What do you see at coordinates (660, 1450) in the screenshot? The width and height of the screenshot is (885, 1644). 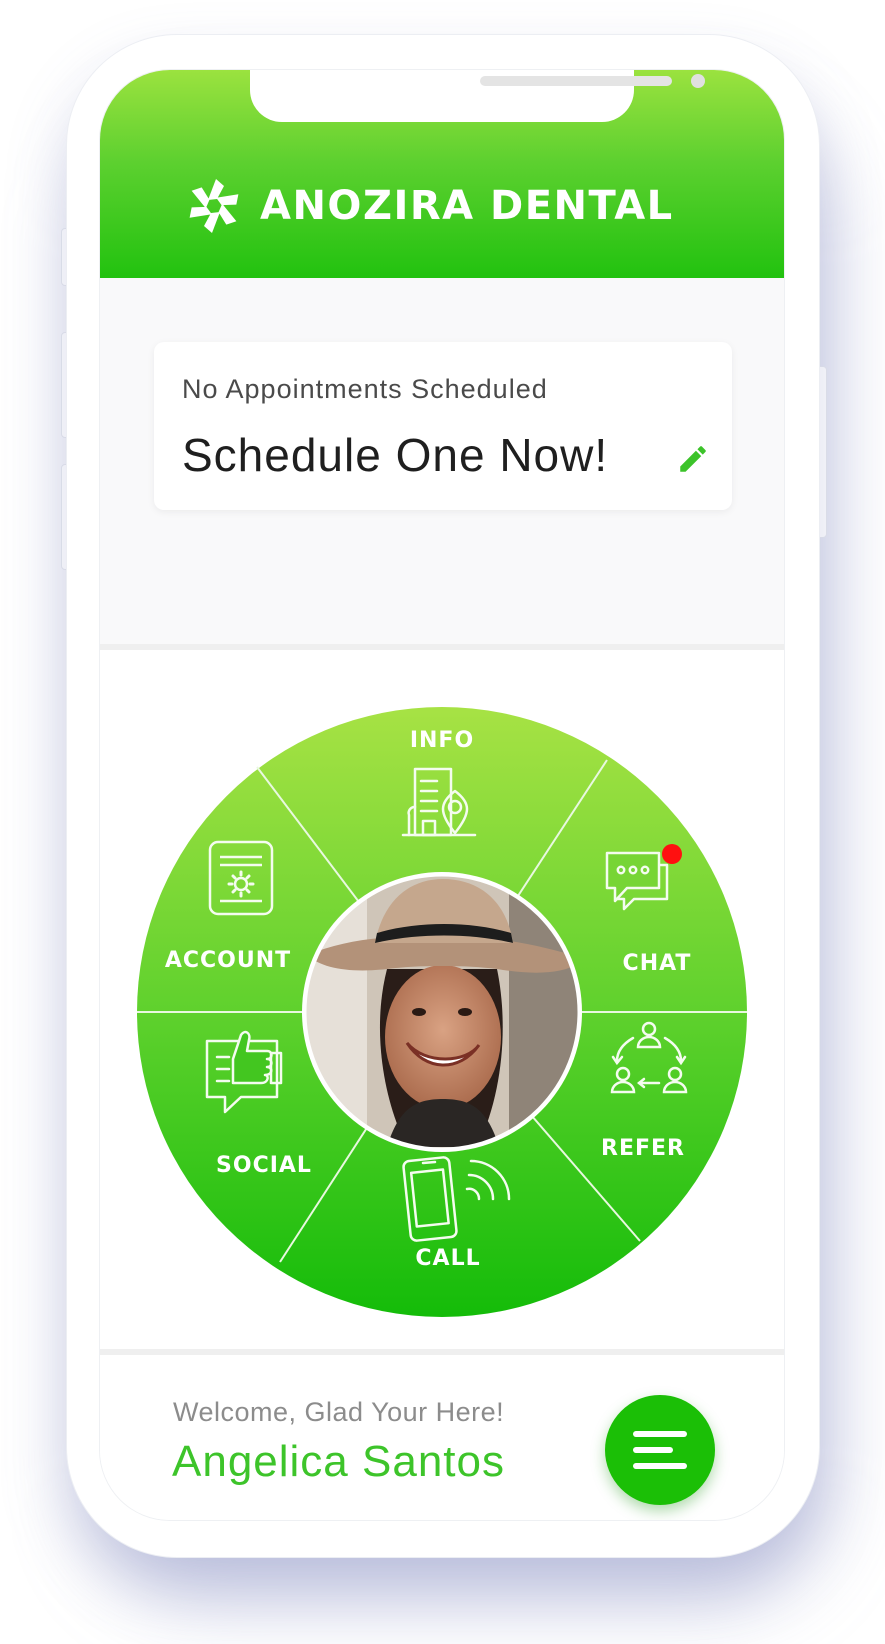 I see `menu-button` at bounding box center [660, 1450].